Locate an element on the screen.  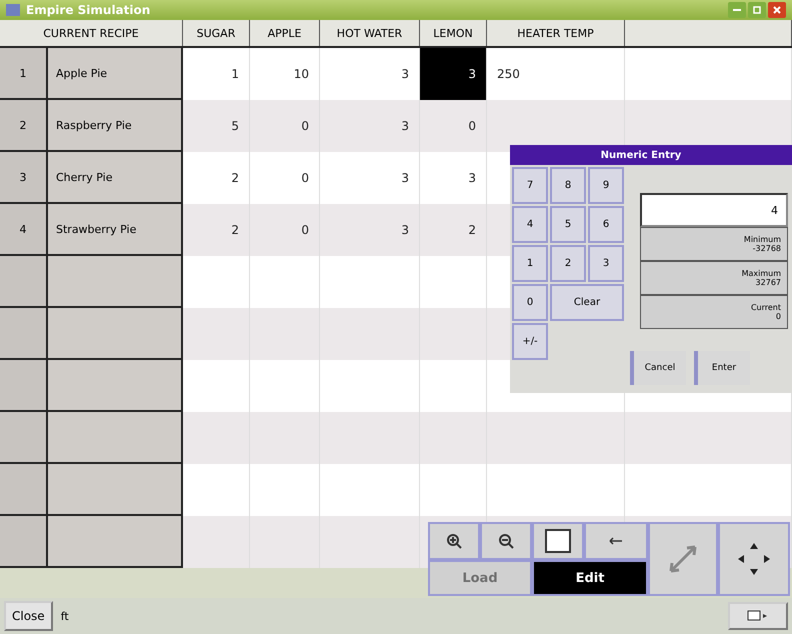
zoom-in-icon is located at coordinates (454, 541).